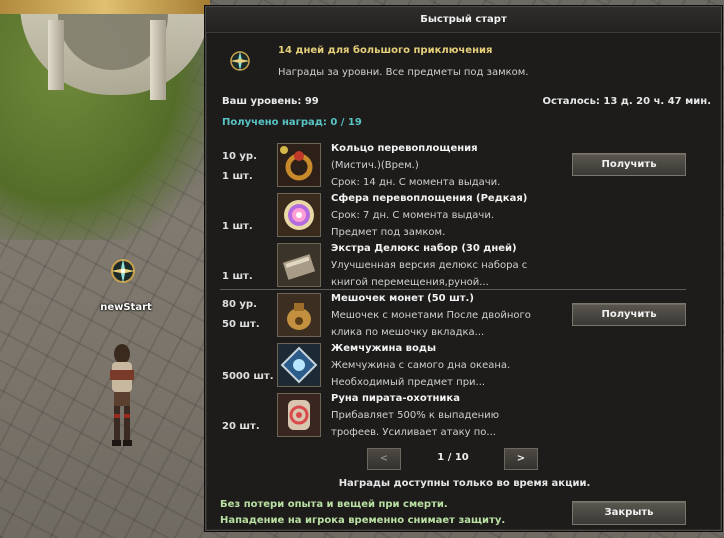  Describe the element at coordinates (383, 348) in the screenshot. I see `item-name: Жемчужина воды` at that location.